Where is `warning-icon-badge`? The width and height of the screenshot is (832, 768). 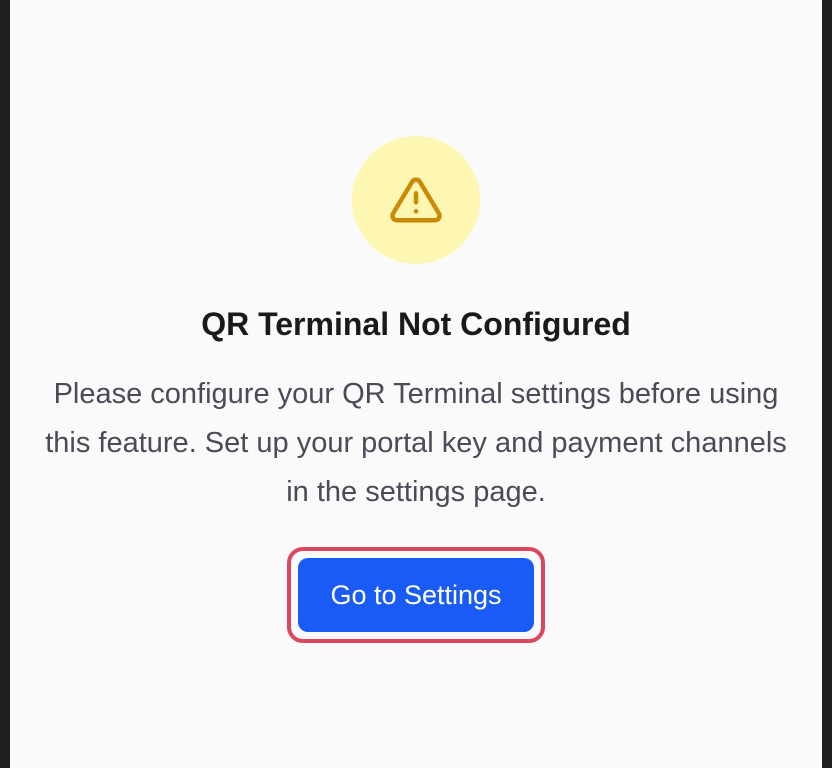 warning-icon-badge is located at coordinates (416, 200).